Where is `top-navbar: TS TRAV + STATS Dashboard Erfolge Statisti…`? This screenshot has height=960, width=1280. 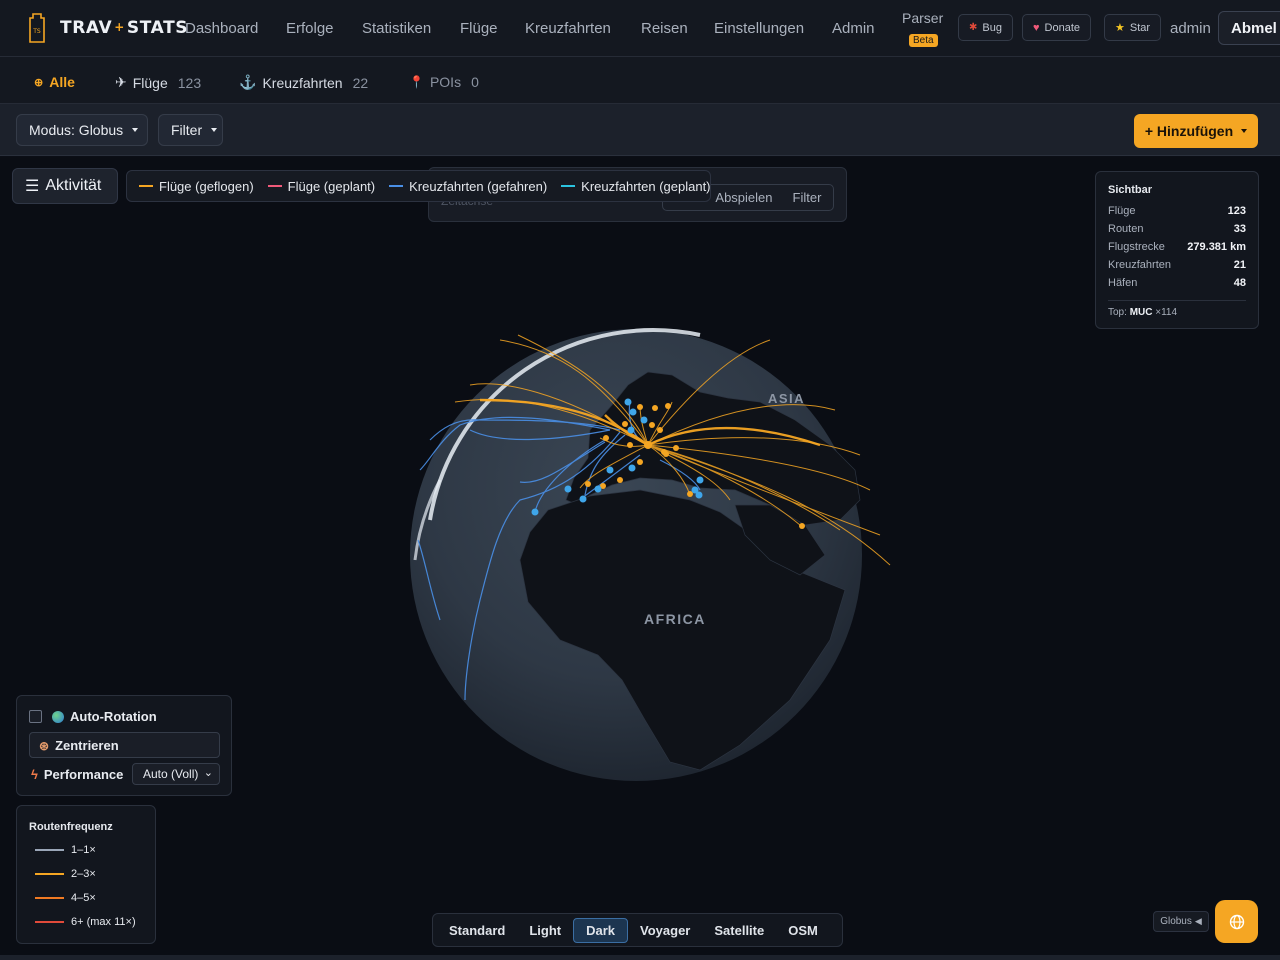 top-navbar: TS TRAV + STATS Dashboard Erfolge Statisti… is located at coordinates (640, 28).